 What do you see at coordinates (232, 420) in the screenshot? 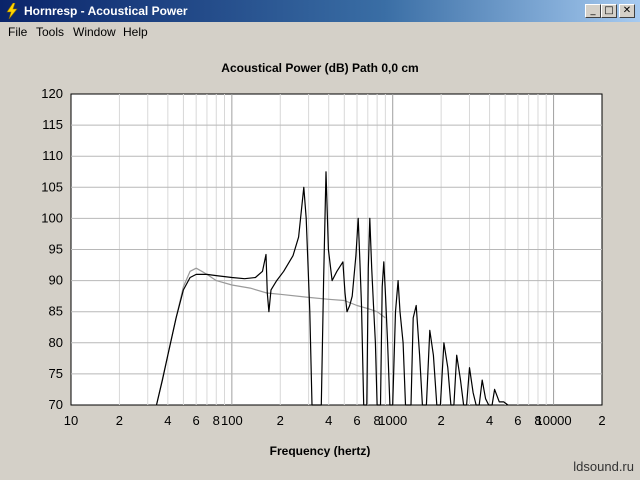
I see `x-tick-label: 100` at bounding box center [232, 420].